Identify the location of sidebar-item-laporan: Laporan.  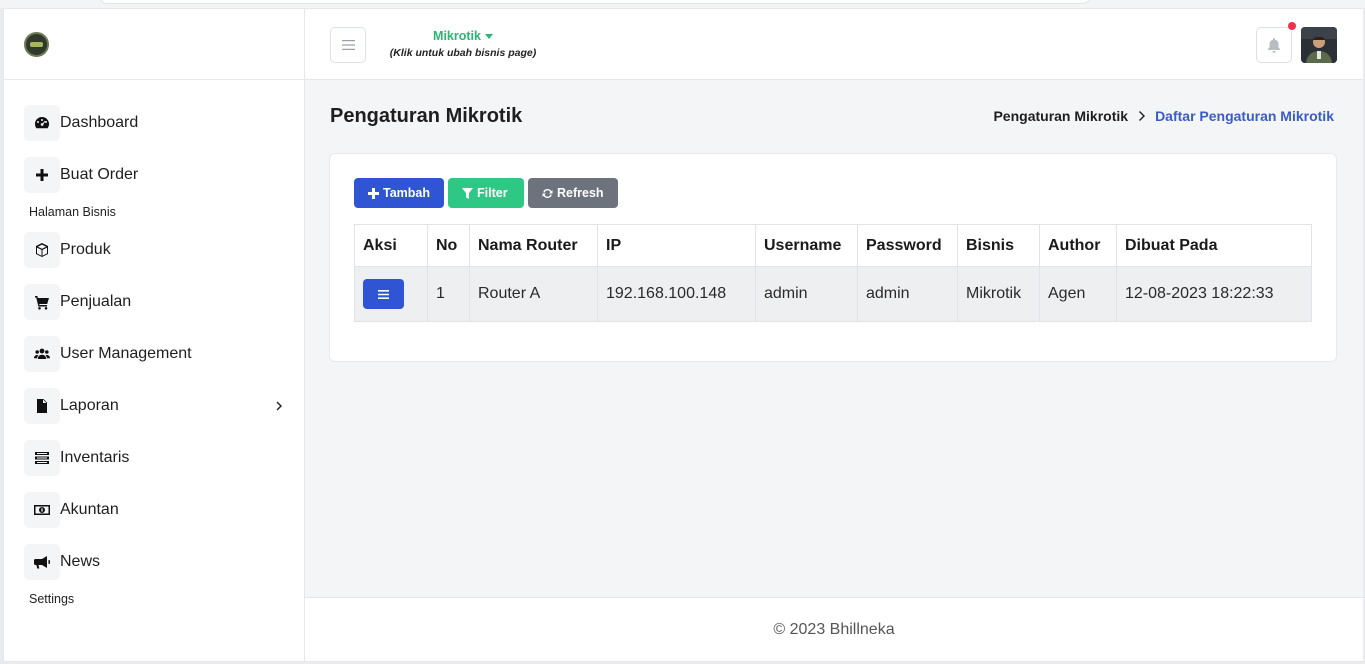
(159, 406).